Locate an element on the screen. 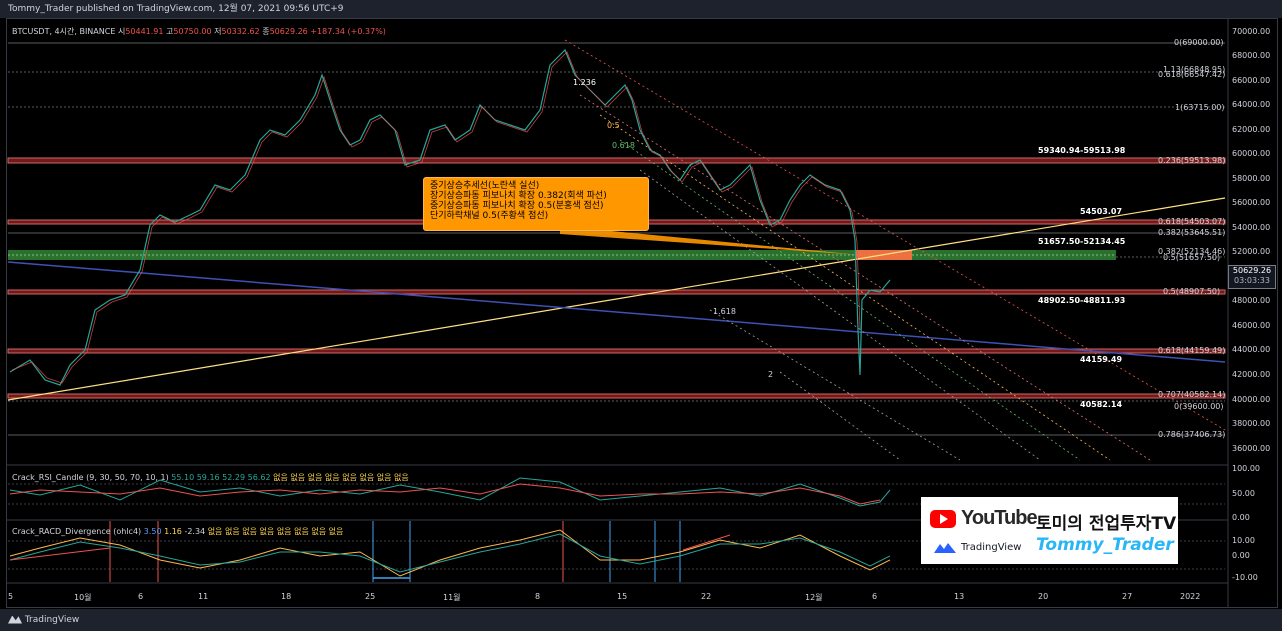 The width and height of the screenshot is (1282, 631). price-tick: 42000.00 is located at coordinates (1251, 374).